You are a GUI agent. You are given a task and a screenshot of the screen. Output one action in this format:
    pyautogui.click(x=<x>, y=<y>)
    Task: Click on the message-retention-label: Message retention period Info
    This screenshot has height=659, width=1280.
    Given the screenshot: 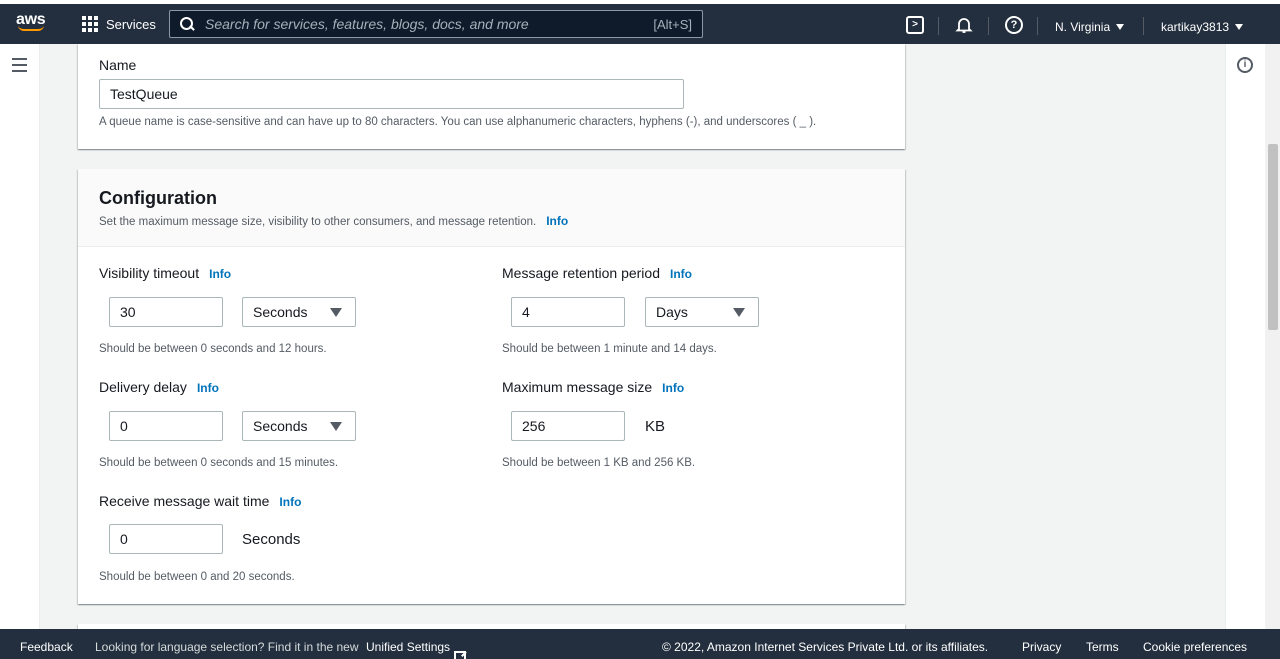 What is the action you would take?
    pyautogui.click(x=597, y=273)
    